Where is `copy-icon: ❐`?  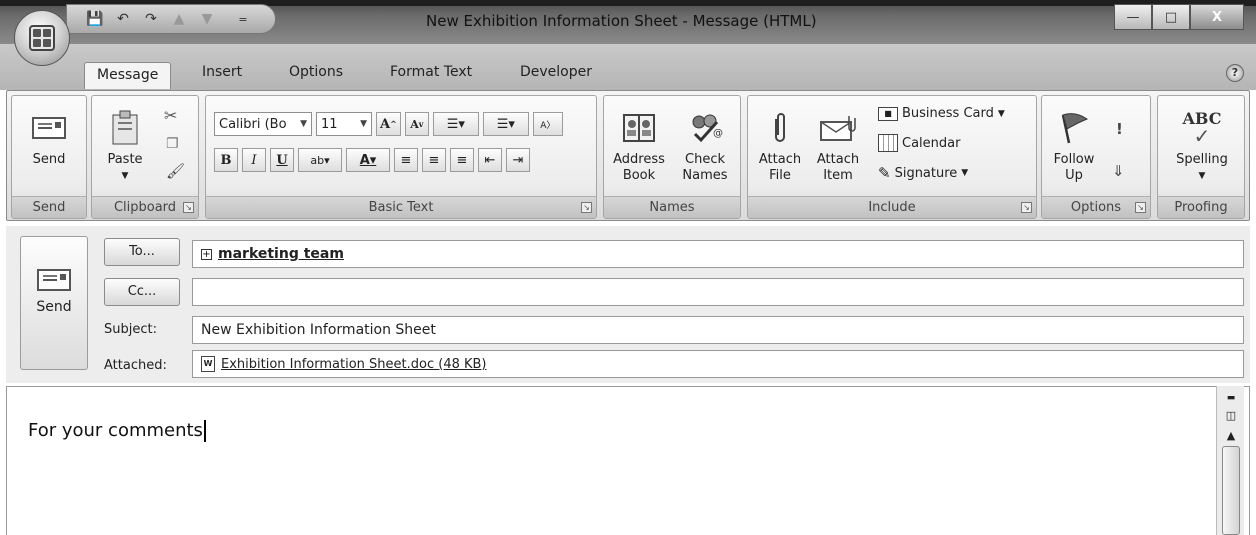 copy-icon: ❐ is located at coordinates (172, 144).